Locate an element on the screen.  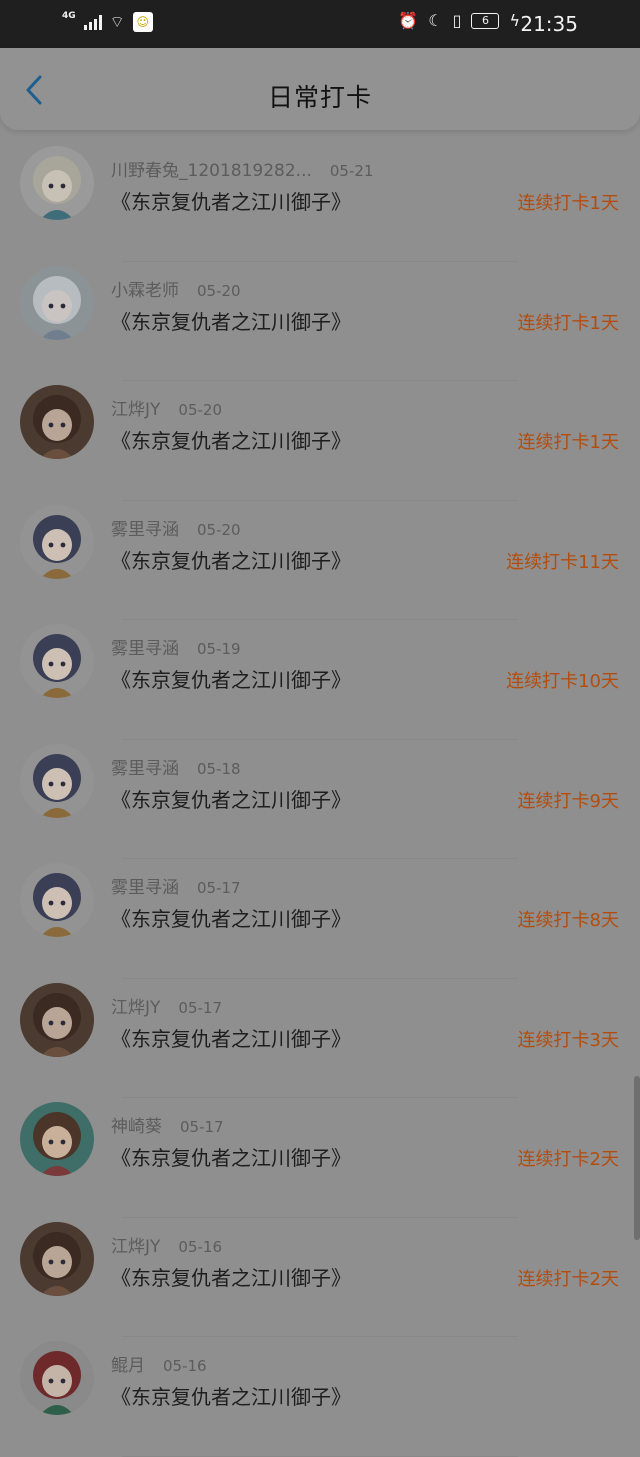
wifi-icon: ⌔ is located at coordinates (117, 21).